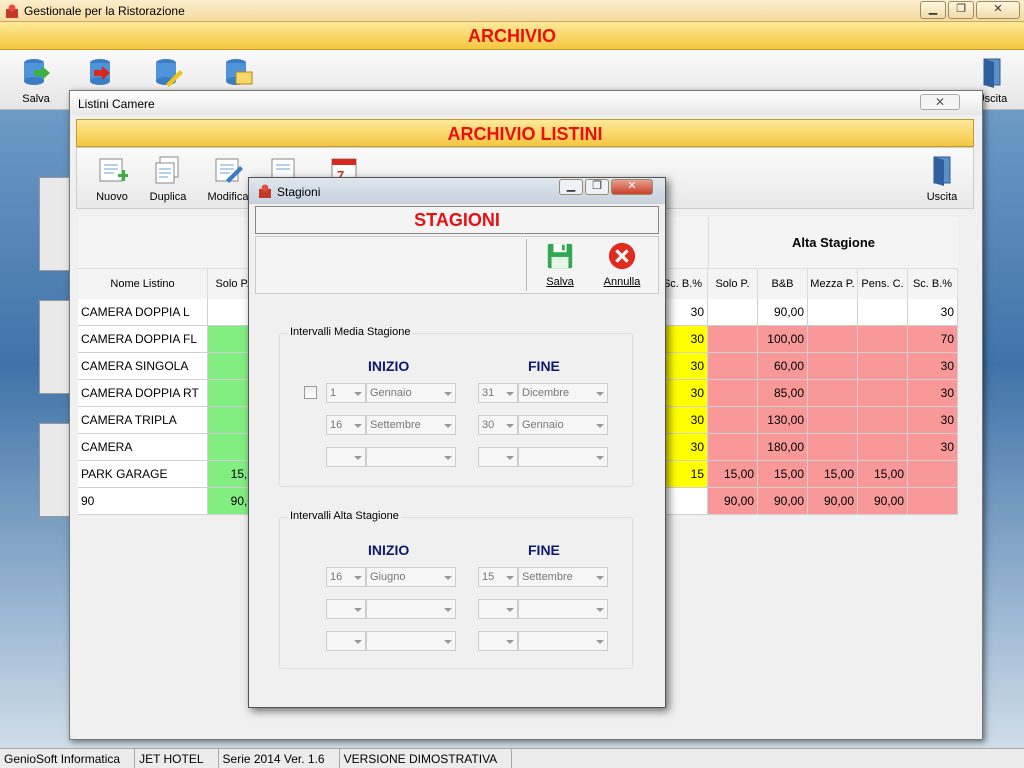 This screenshot has height=768, width=1024. Describe the element at coordinates (733, 284) in the screenshot. I see `col-alta-solo: Solo P.` at that location.